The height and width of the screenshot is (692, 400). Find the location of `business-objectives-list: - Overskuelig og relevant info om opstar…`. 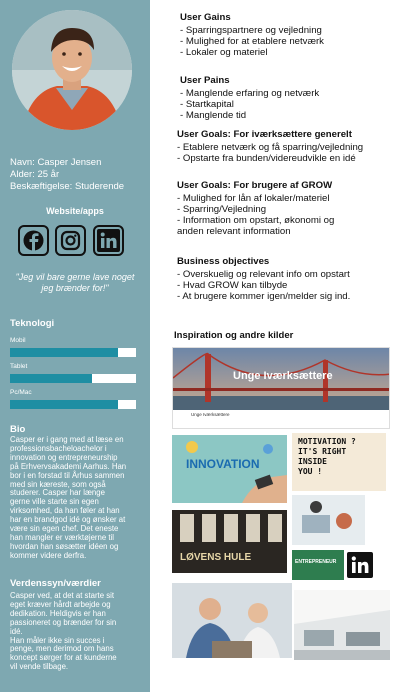

business-objectives-list: - Overskuelig og relevant info om opstar… is located at coordinates (263, 285).